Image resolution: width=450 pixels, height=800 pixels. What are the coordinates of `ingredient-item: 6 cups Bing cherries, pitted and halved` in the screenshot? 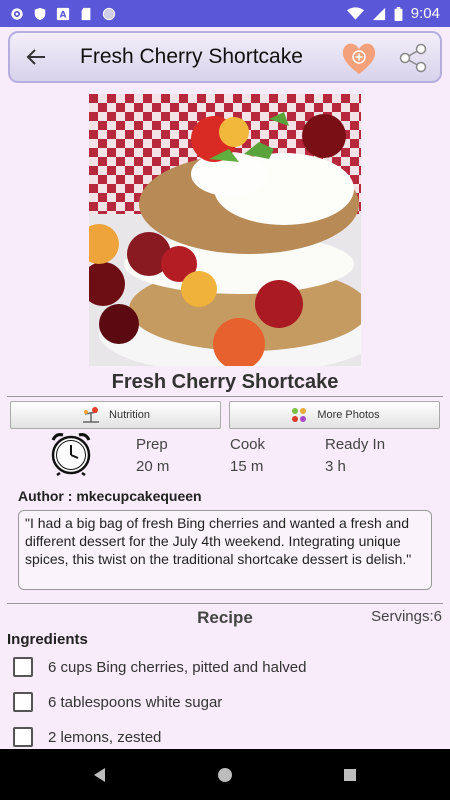 It's located at (160, 667).